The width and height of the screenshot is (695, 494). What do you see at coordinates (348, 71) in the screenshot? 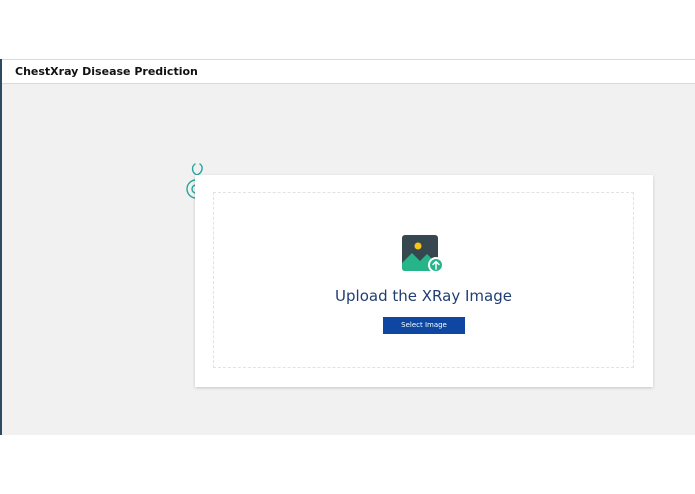
I see `app-header: ChestXray Disease Prediction` at bounding box center [348, 71].